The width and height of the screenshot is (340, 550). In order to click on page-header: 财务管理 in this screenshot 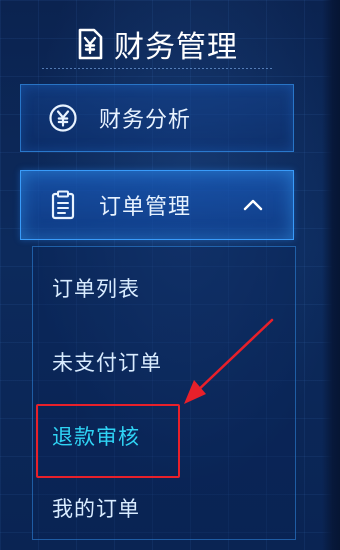, I will do `click(157, 44)`.